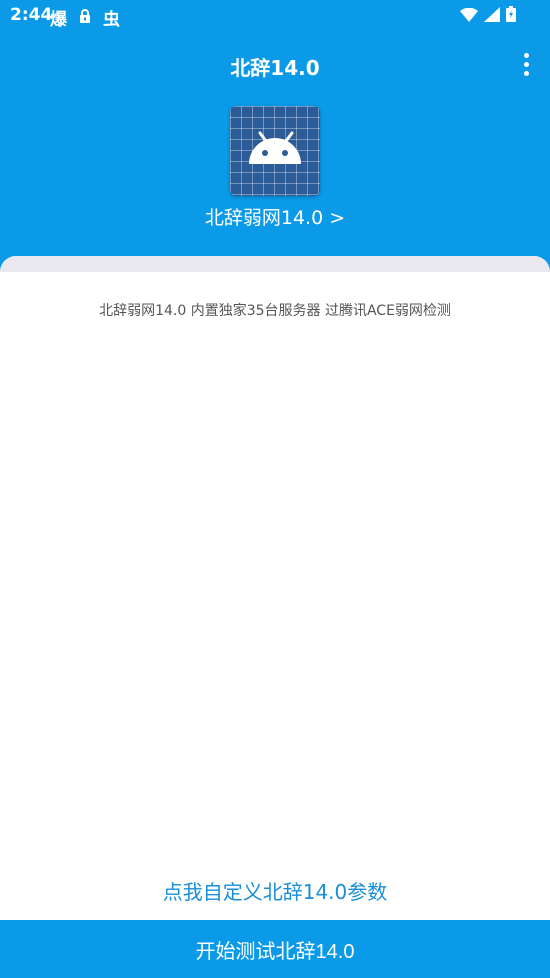 The height and width of the screenshot is (978, 550). What do you see at coordinates (275, 216) in the screenshot?
I see `app-subtitle-link: 北辞弱网14.0 >` at bounding box center [275, 216].